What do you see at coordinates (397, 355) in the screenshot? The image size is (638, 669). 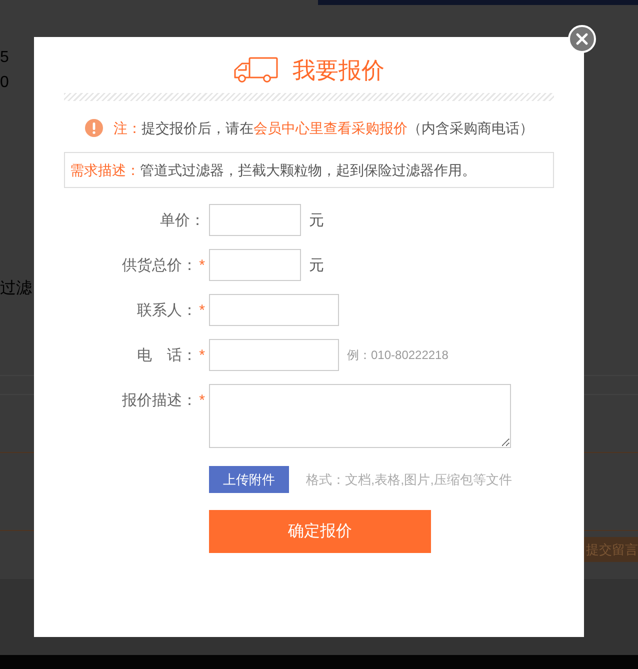 I see `hint-text: 例：010-80222218` at bounding box center [397, 355].